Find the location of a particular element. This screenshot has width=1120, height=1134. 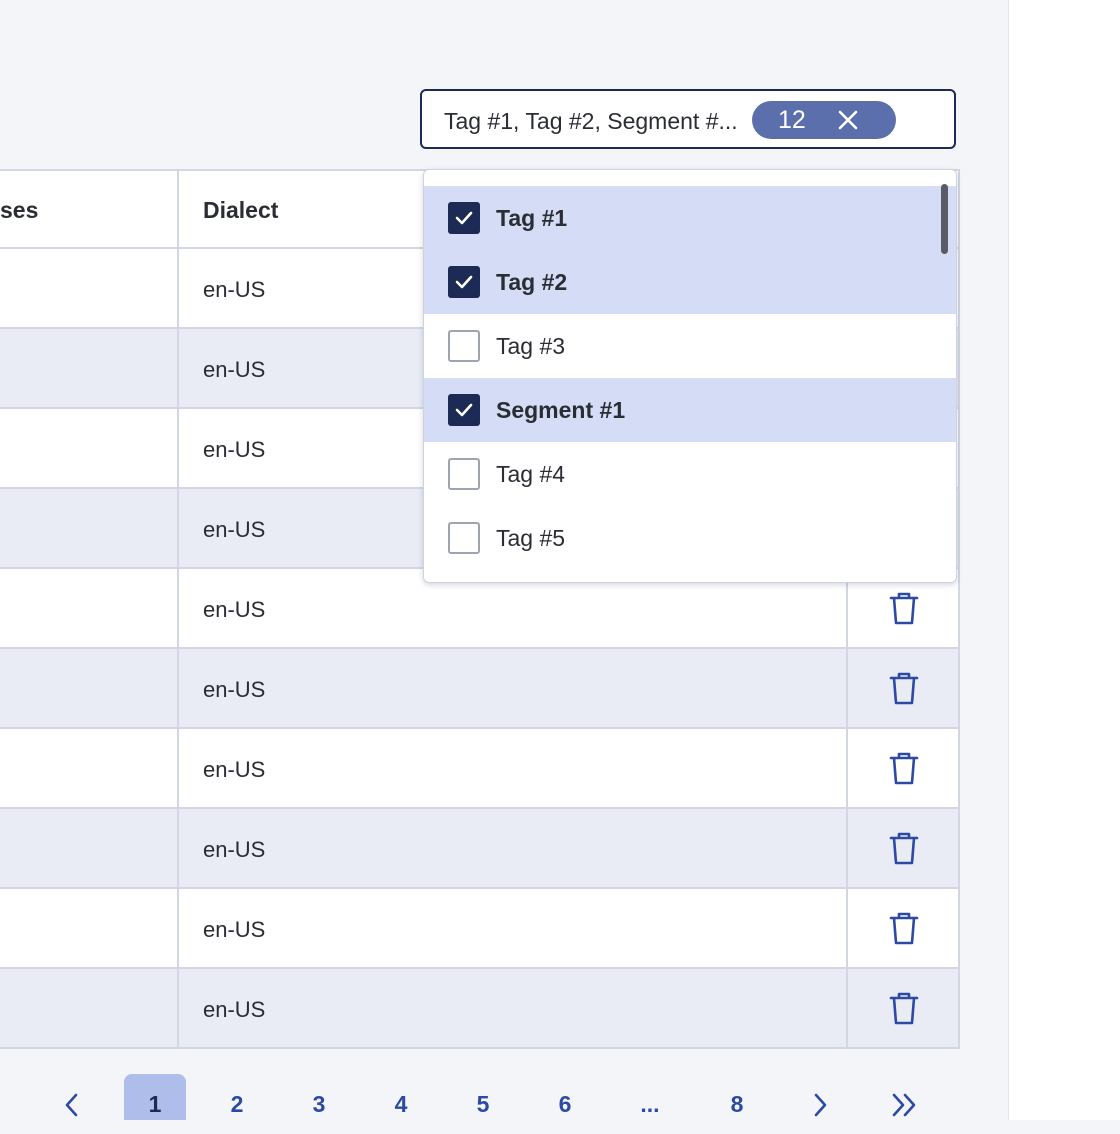

option-label: Tag #5 is located at coordinates (531, 538).